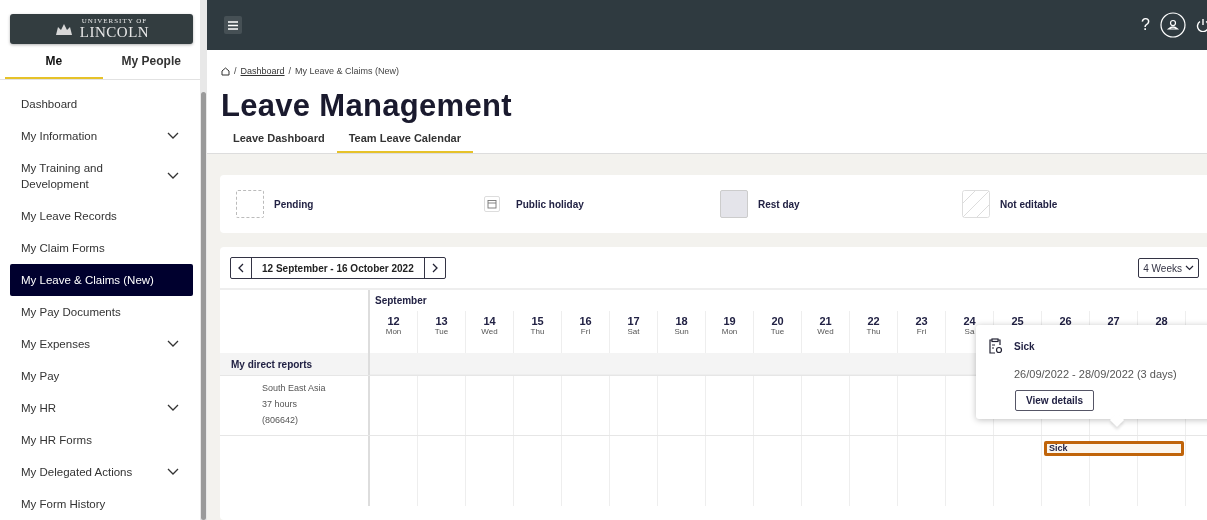 The image size is (1207, 520). Describe the element at coordinates (101, 280) in the screenshot. I see `sidebar-item: My Leave & Claims (New)` at that location.